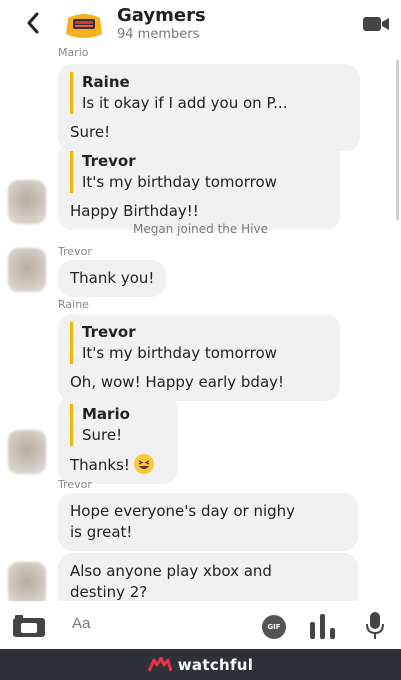 This screenshot has height=680, width=401. I want to click on message-bubble: Mario Sure! Thanks!, so click(118, 440).